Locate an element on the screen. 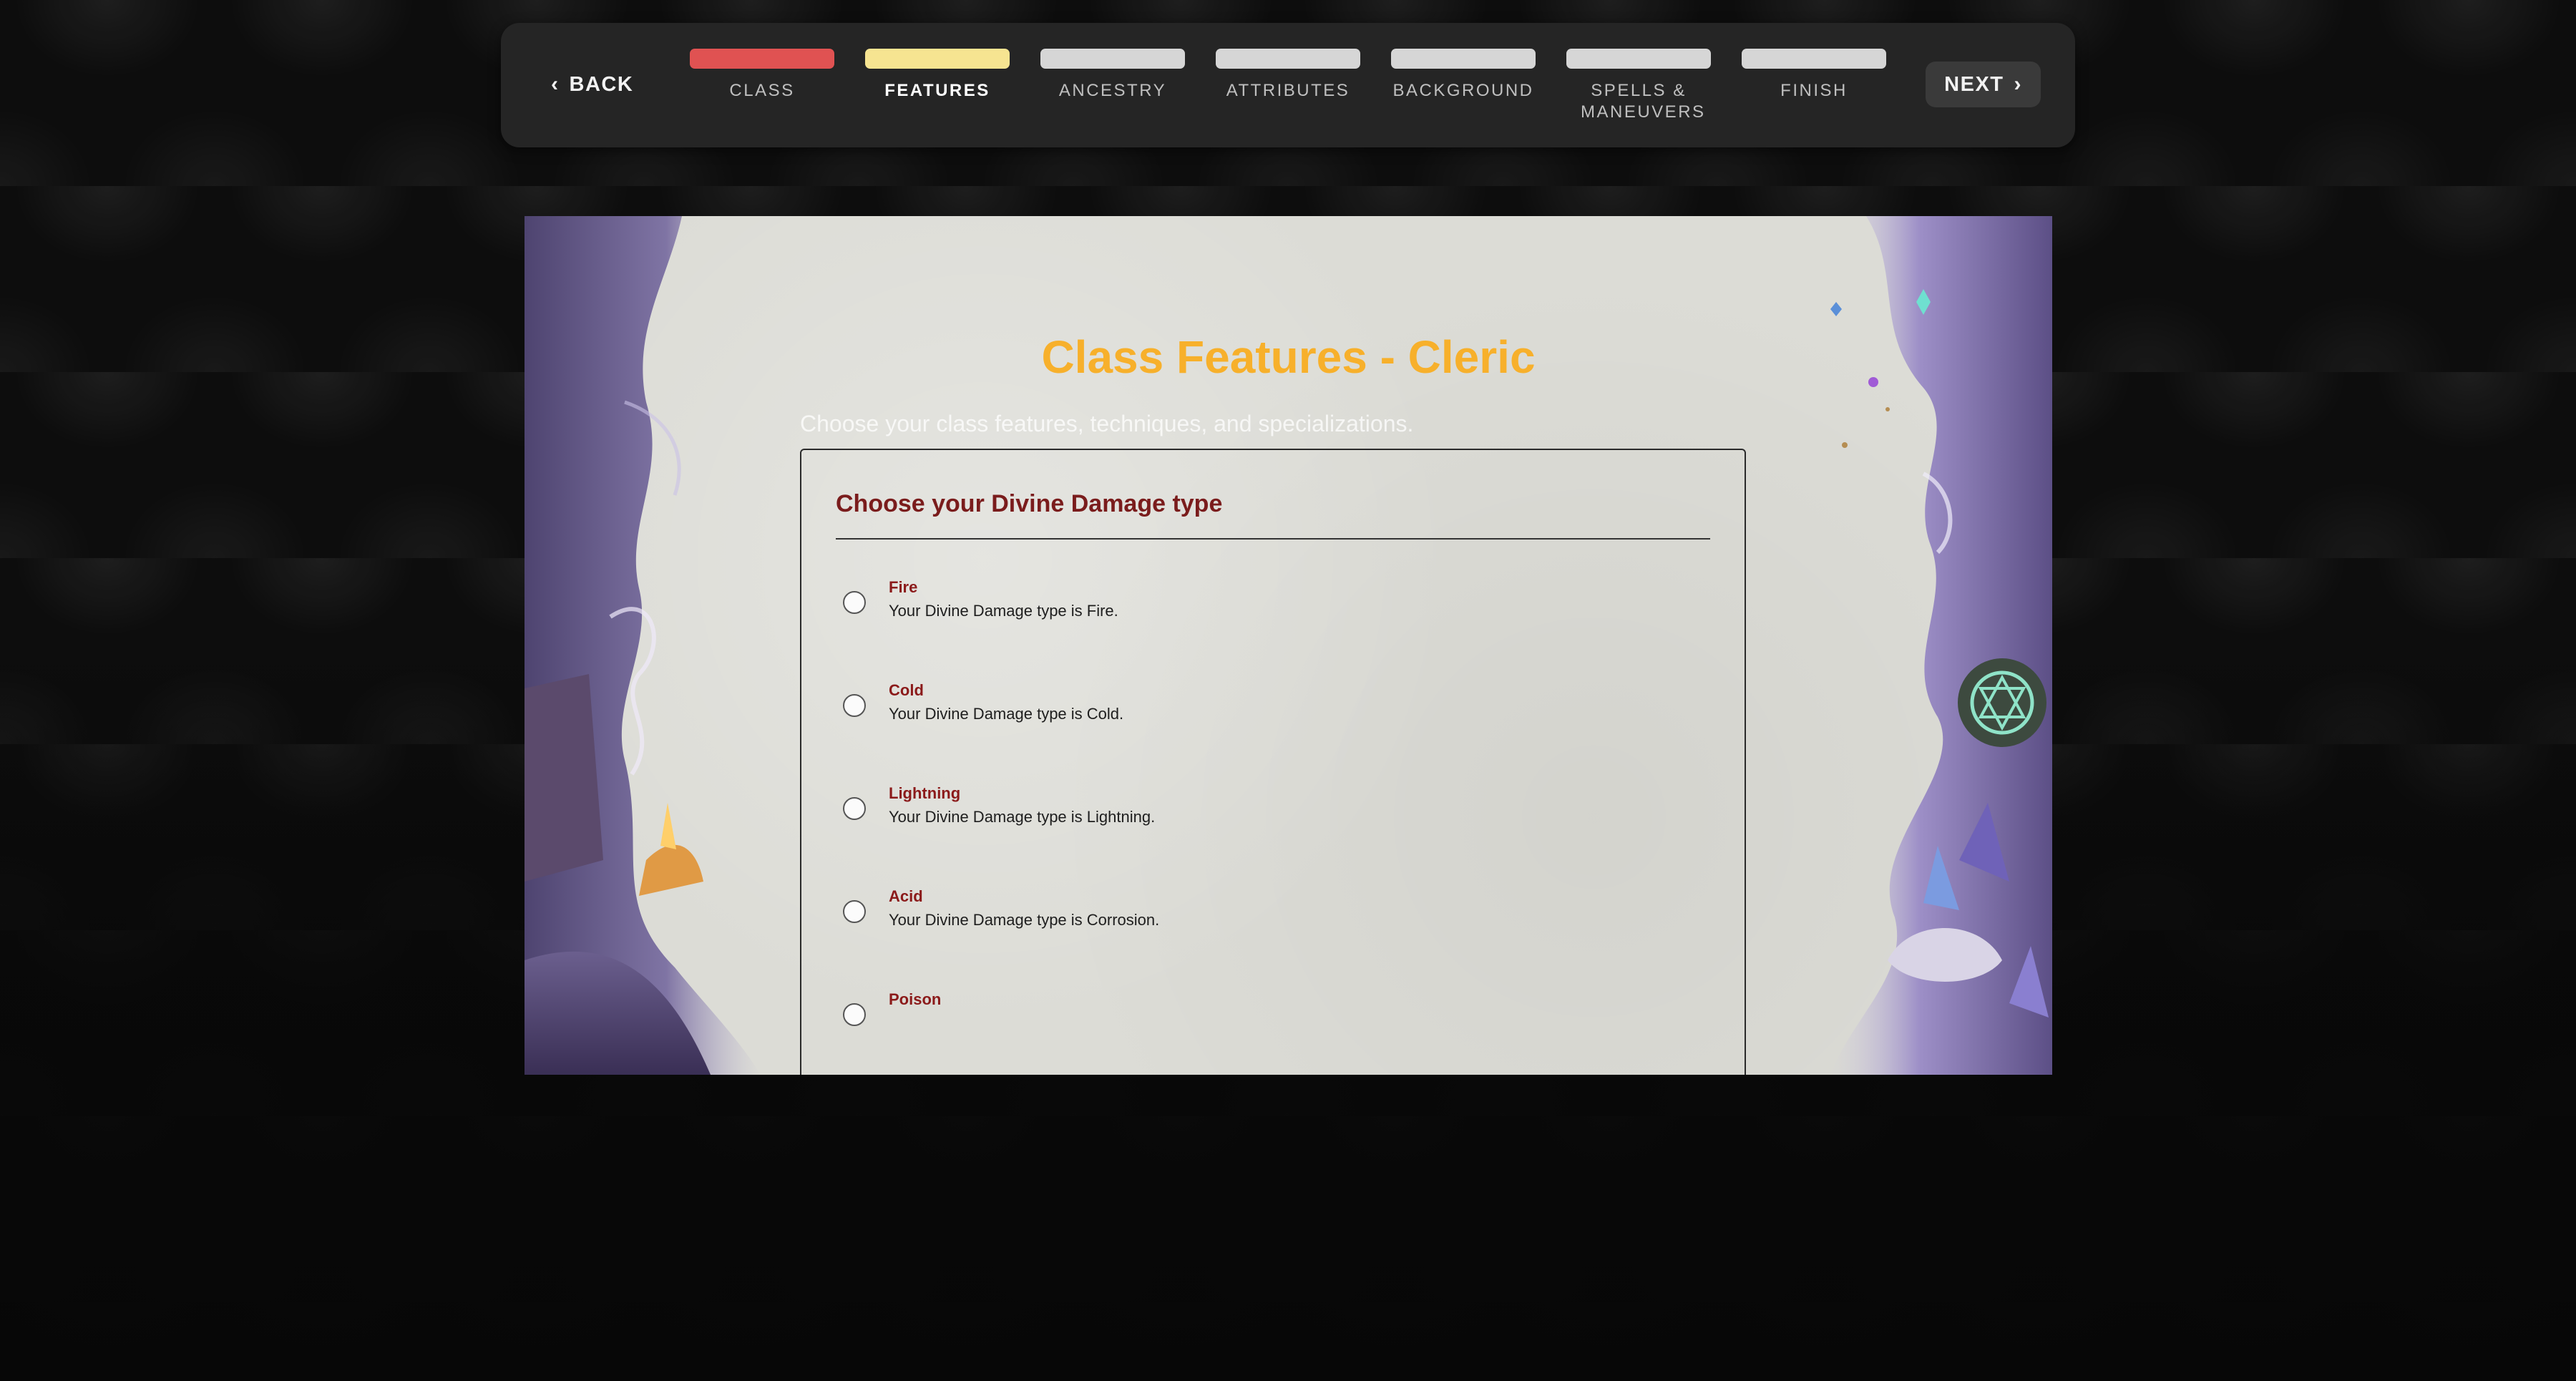 The width and height of the screenshot is (2576, 1381). step-label: FEATURES is located at coordinates (937, 90).